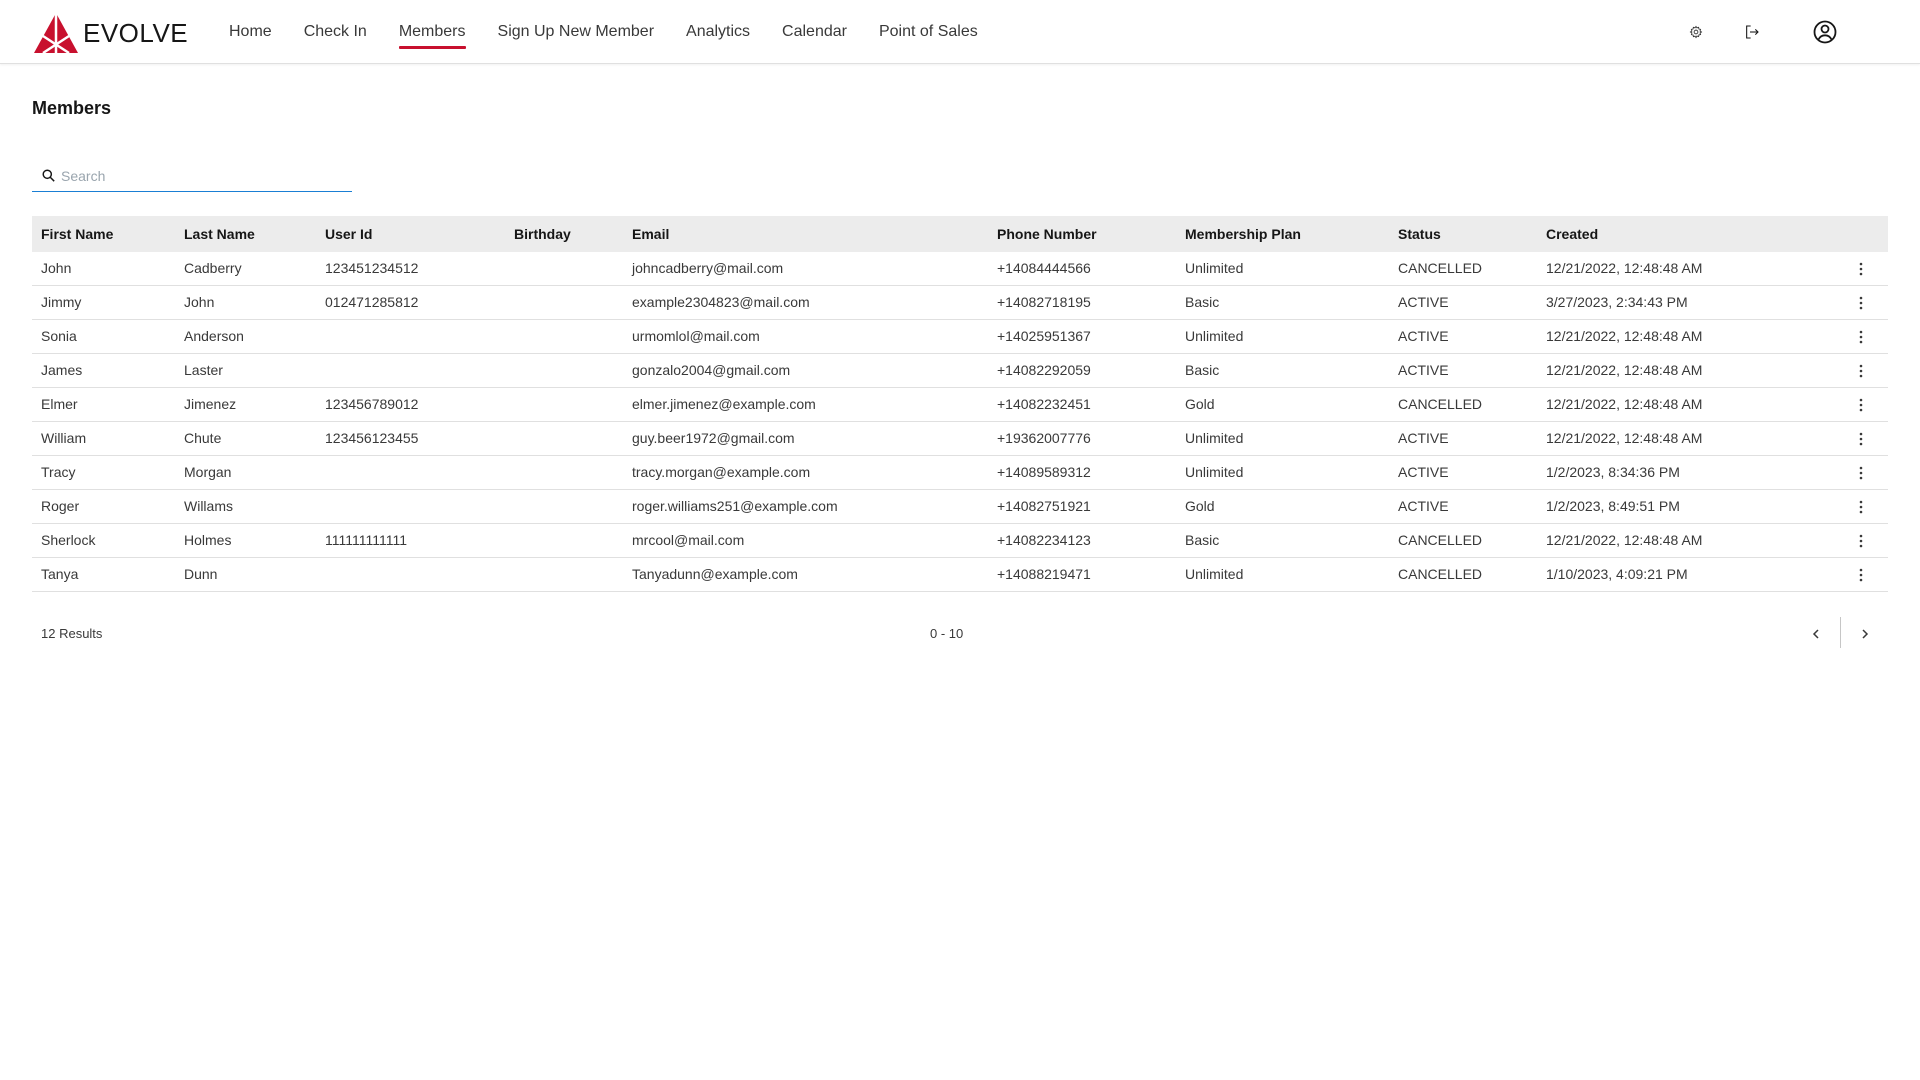  What do you see at coordinates (1044, 336) in the screenshot?
I see `cell-phone-number: +14025951367` at bounding box center [1044, 336].